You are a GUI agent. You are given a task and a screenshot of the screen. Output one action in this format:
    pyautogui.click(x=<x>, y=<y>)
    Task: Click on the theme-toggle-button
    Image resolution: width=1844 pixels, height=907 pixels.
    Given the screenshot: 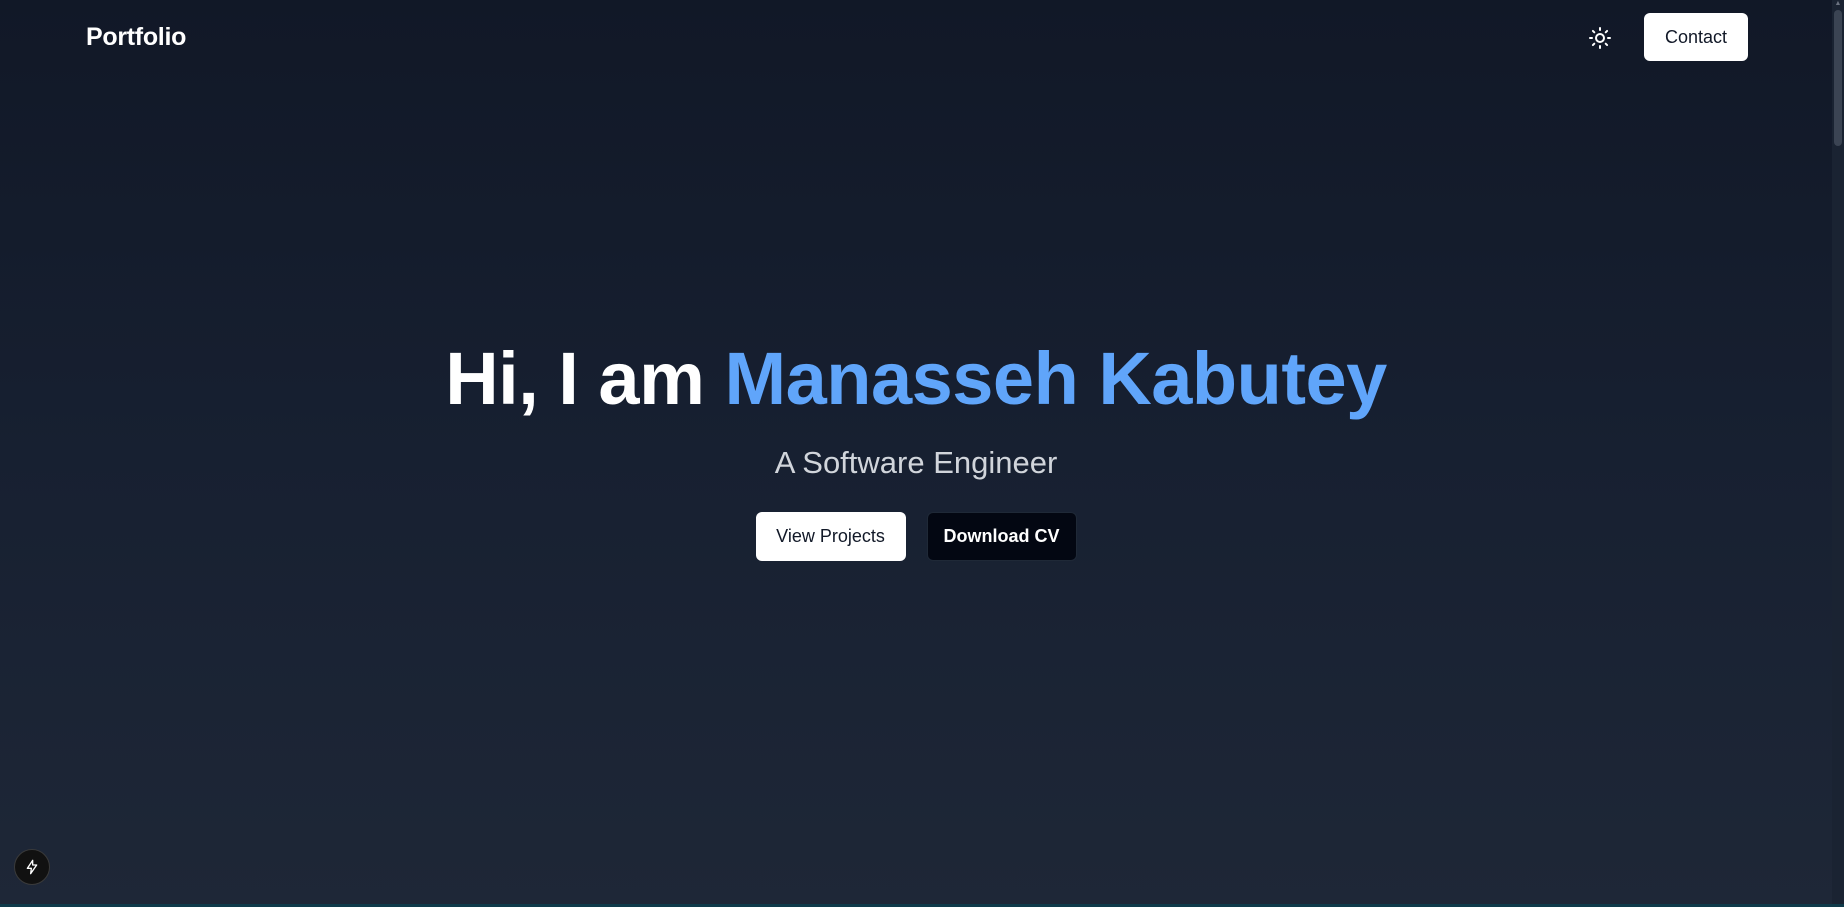 What is the action you would take?
    pyautogui.click(x=1600, y=38)
    